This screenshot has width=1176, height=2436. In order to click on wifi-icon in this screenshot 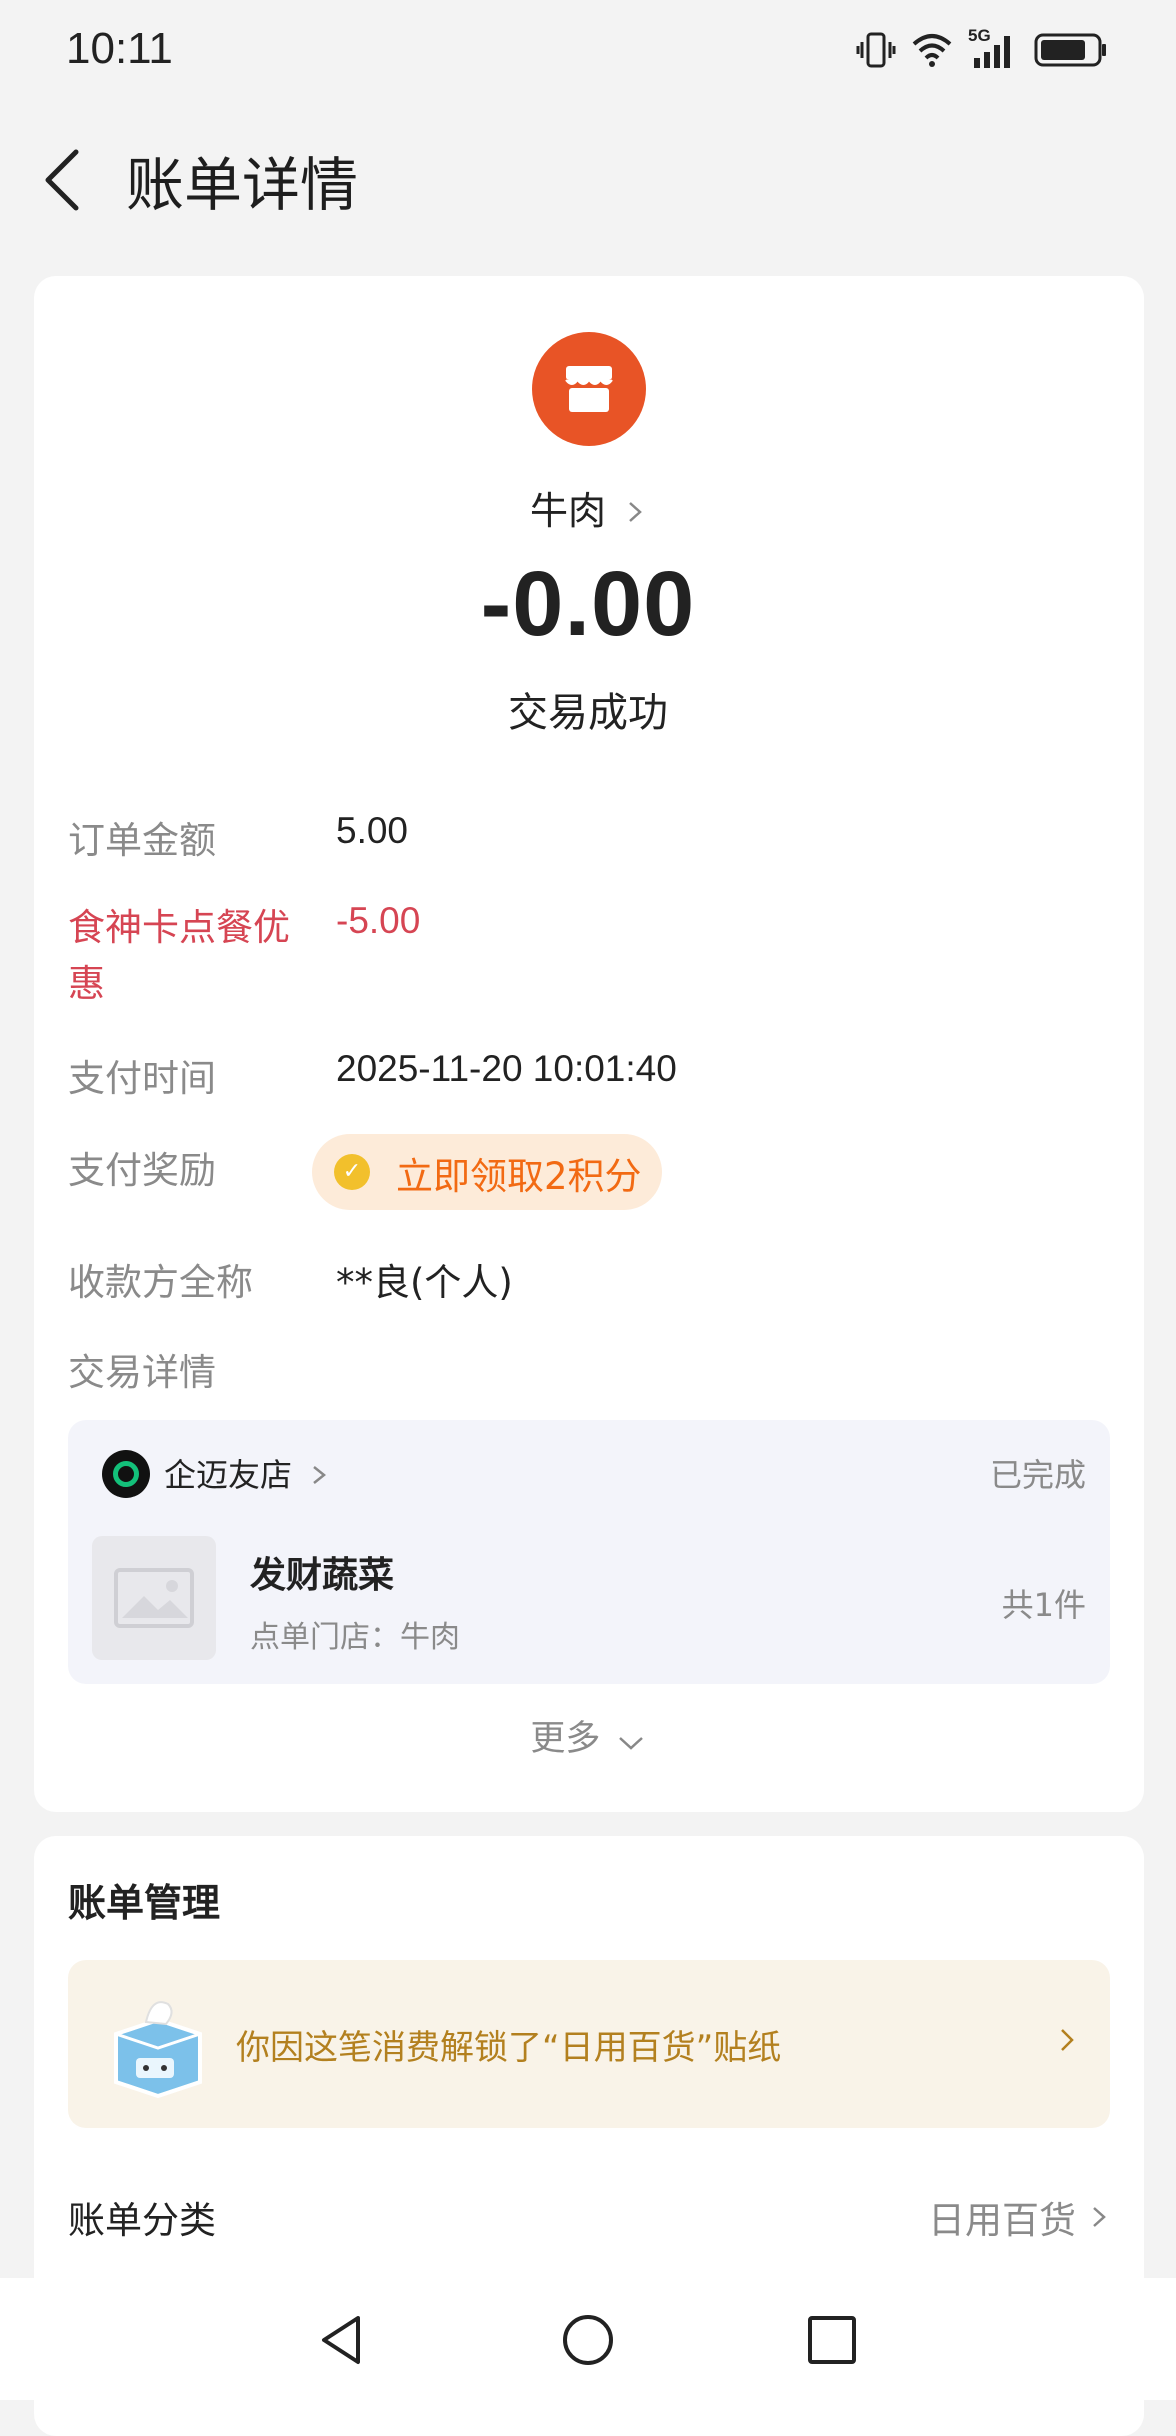, I will do `click(932, 50)`.